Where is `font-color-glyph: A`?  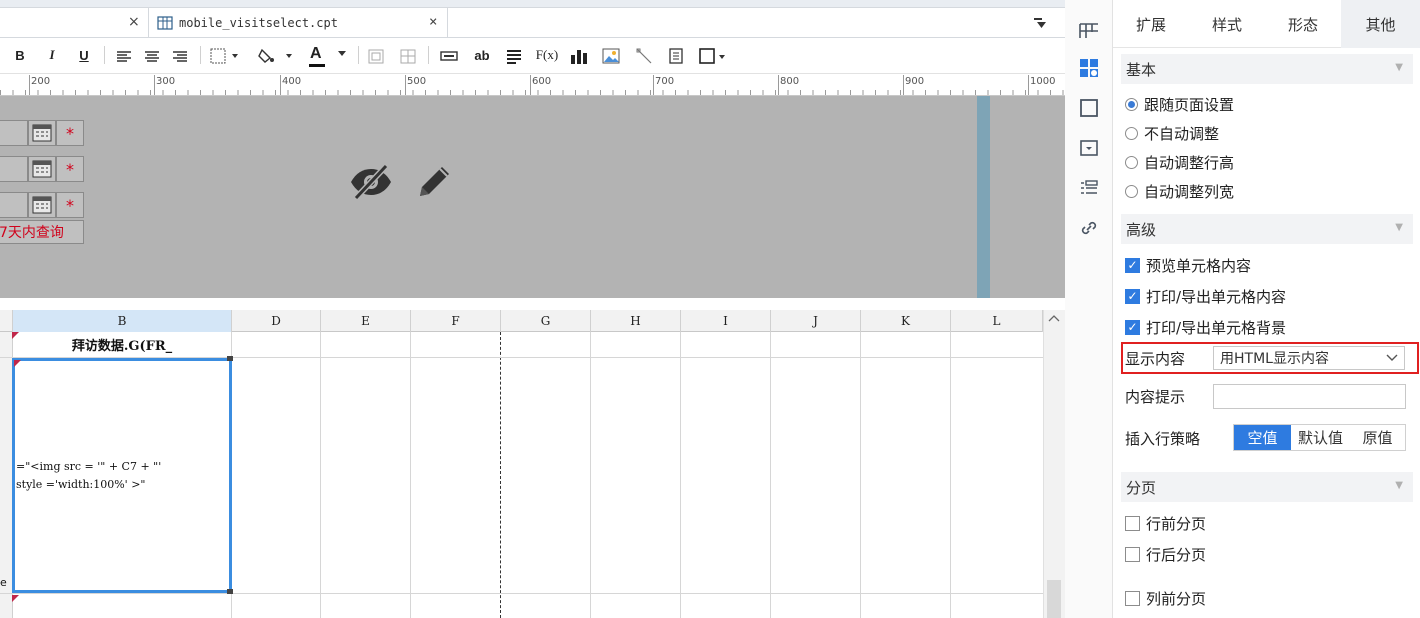 font-color-glyph: A is located at coordinates (316, 53).